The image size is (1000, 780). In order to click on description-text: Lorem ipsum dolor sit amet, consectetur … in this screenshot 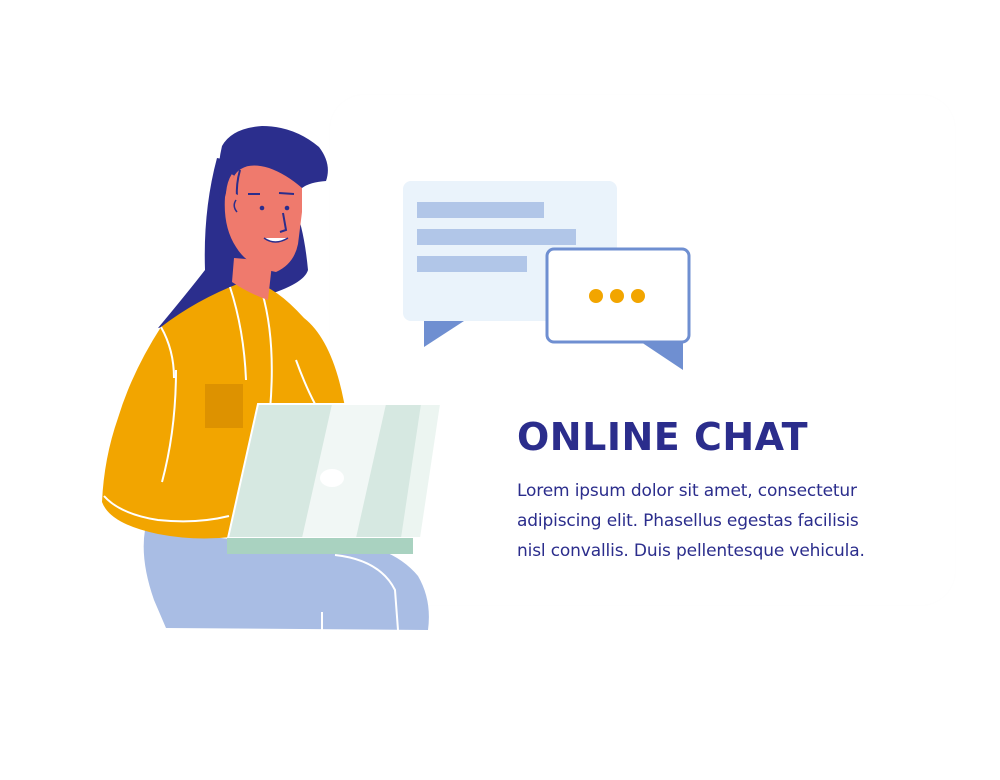, I will do `click(691, 521)`.